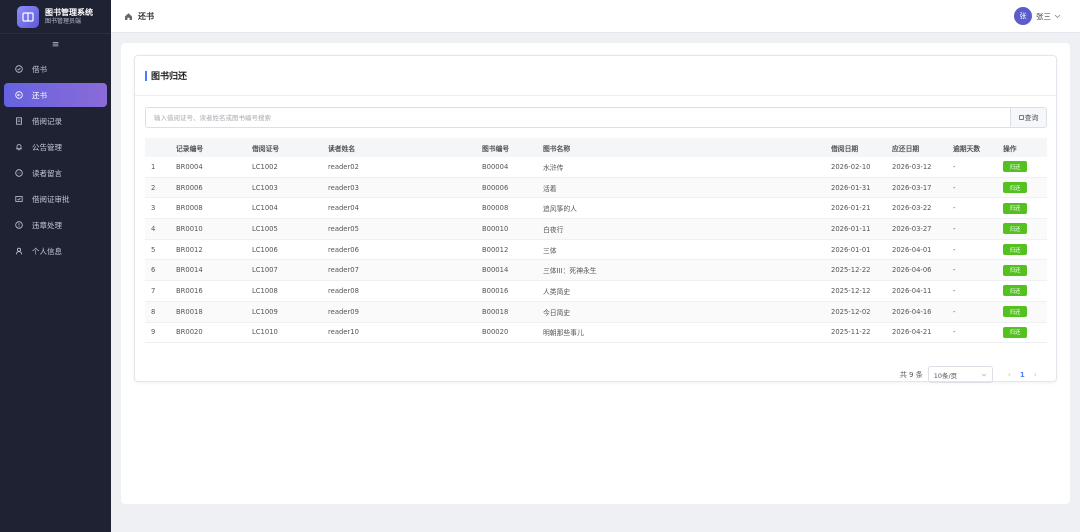  Describe the element at coordinates (39, 69) in the screenshot. I see `sidebar-item-label: 借书` at that location.